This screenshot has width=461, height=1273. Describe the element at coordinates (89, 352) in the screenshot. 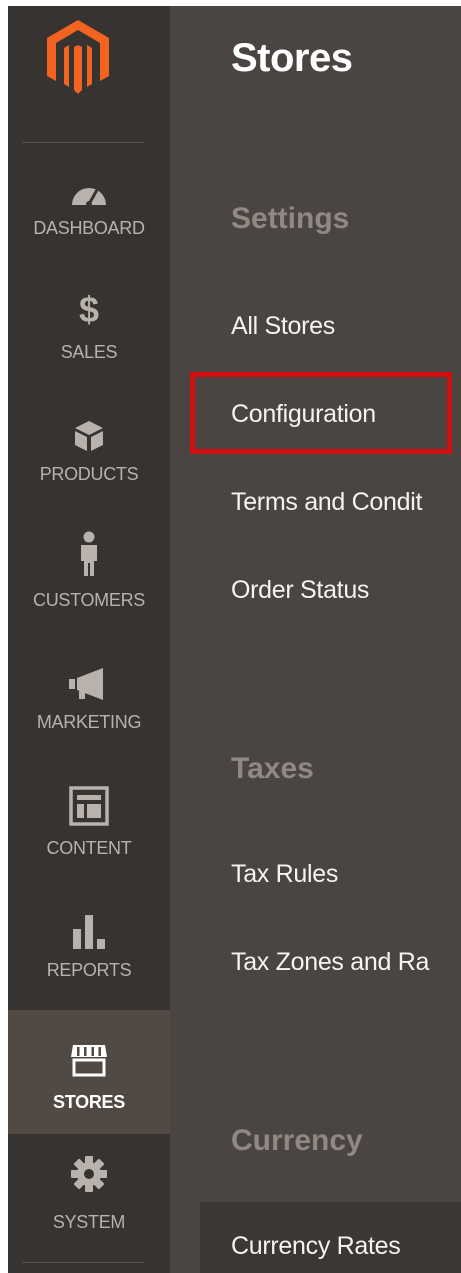

I see `nav-label-sales: SALES` at that location.